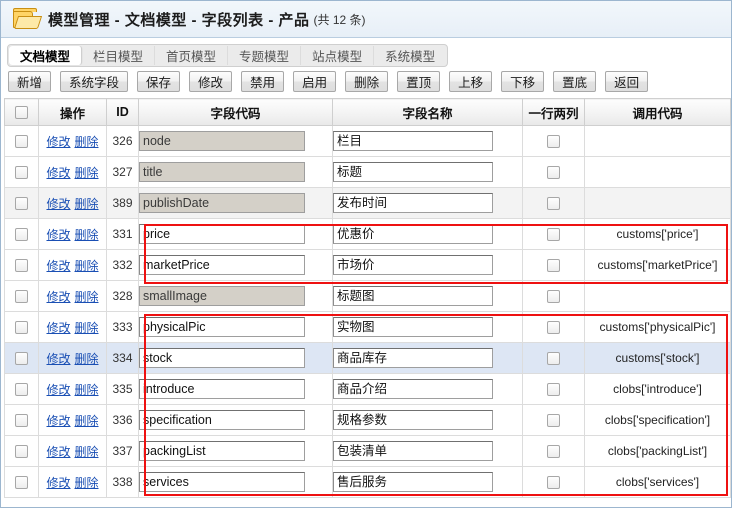 This screenshot has height=508, width=732. I want to click on table-row: 修改 删除 335 introduce 商品介绍 clobs['introduce'], so click(367, 389).